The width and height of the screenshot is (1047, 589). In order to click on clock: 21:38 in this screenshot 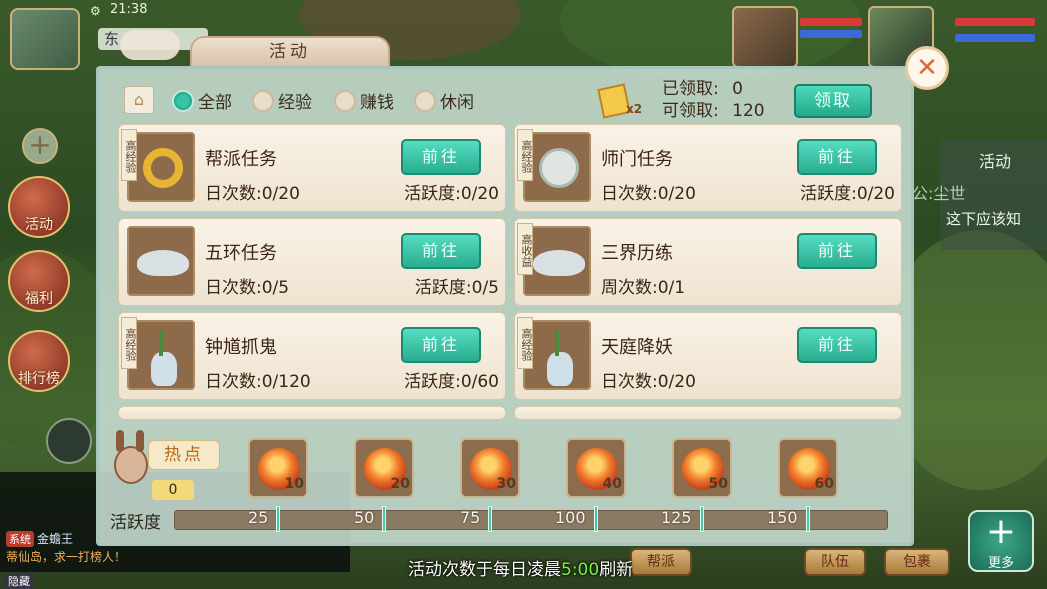, I will do `click(129, 9)`.